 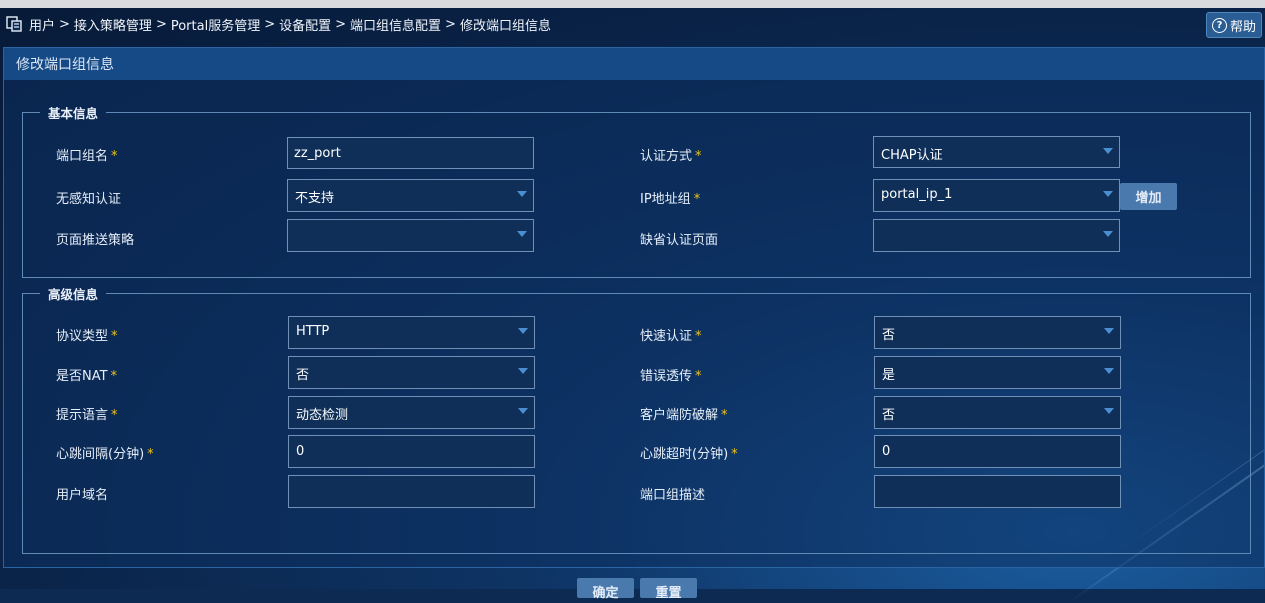 What do you see at coordinates (992, 451) in the screenshot?
I see `heartbeat-timeout-field` at bounding box center [992, 451].